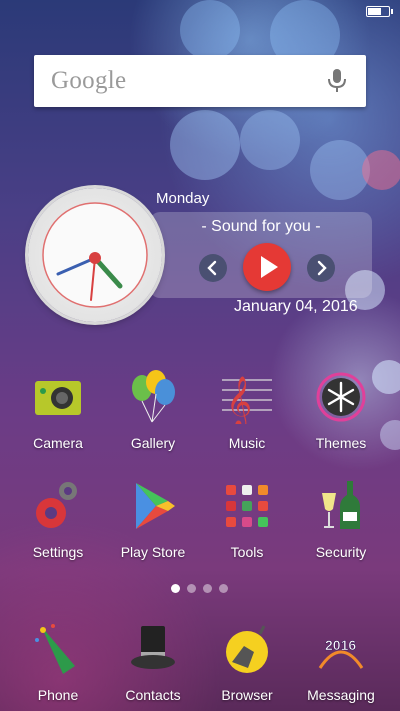  What do you see at coordinates (200, 81) in the screenshot?
I see `google-search-bar: Google` at bounding box center [200, 81].